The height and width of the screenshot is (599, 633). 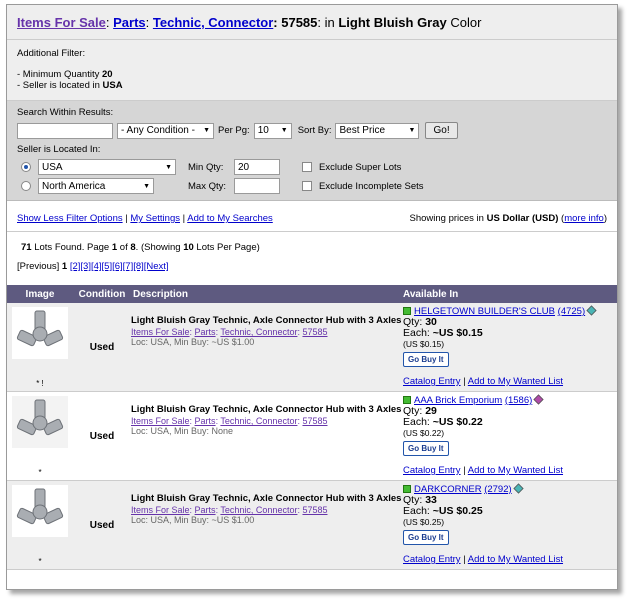 What do you see at coordinates (155, 218) in the screenshot?
I see `my-settings-link: My Settings` at bounding box center [155, 218].